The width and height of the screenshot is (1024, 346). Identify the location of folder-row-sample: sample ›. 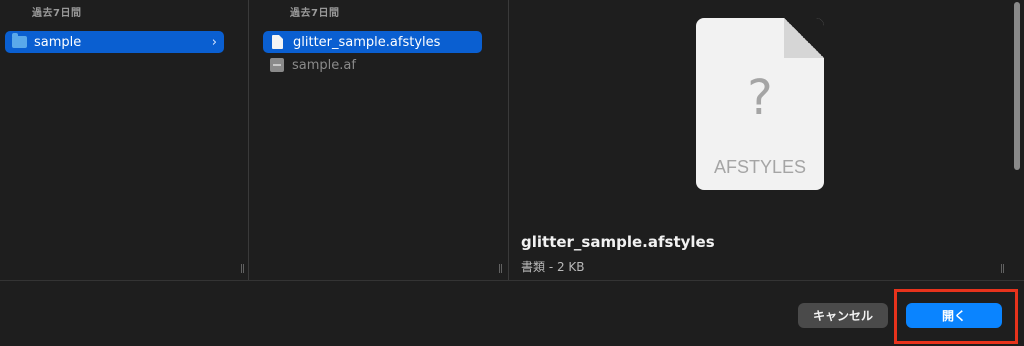
(114, 42).